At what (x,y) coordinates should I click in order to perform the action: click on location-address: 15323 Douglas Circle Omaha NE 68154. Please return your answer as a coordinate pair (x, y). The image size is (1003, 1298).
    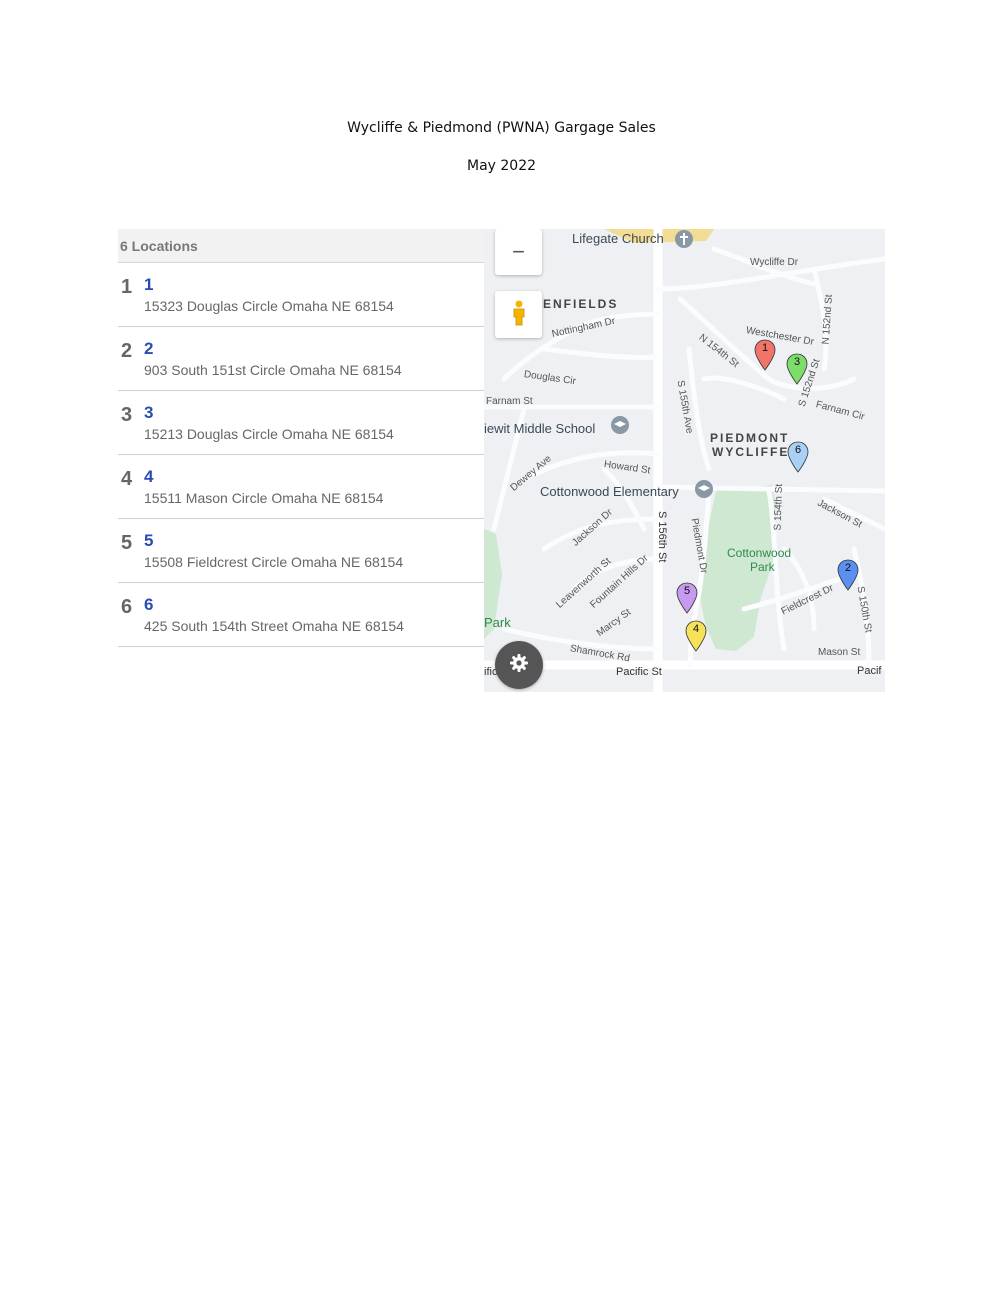
    Looking at the image, I should click on (269, 306).